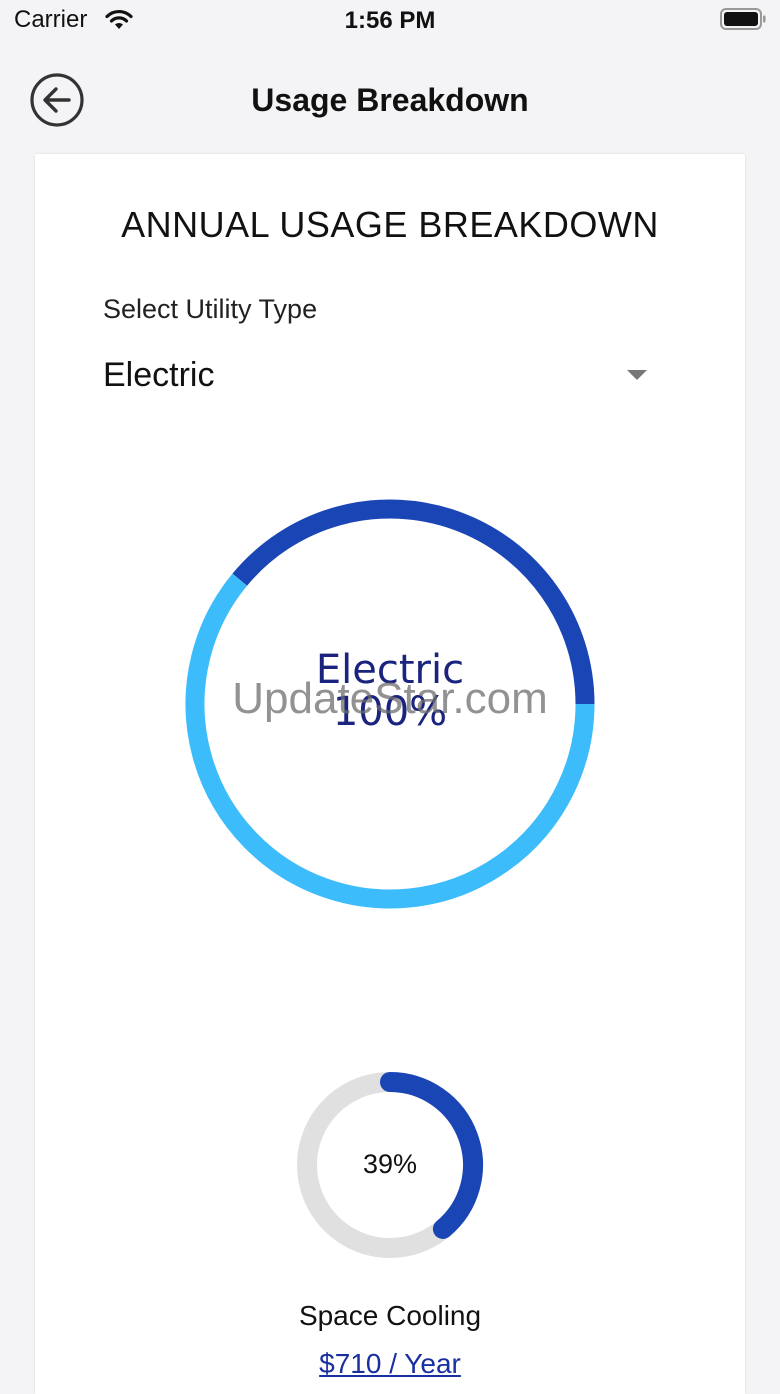 The width and height of the screenshot is (780, 1394). Describe the element at coordinates (390, 224) in the screenshot. I see `card-title: ANNUAL USAGE BREAKDOWN` at that location.